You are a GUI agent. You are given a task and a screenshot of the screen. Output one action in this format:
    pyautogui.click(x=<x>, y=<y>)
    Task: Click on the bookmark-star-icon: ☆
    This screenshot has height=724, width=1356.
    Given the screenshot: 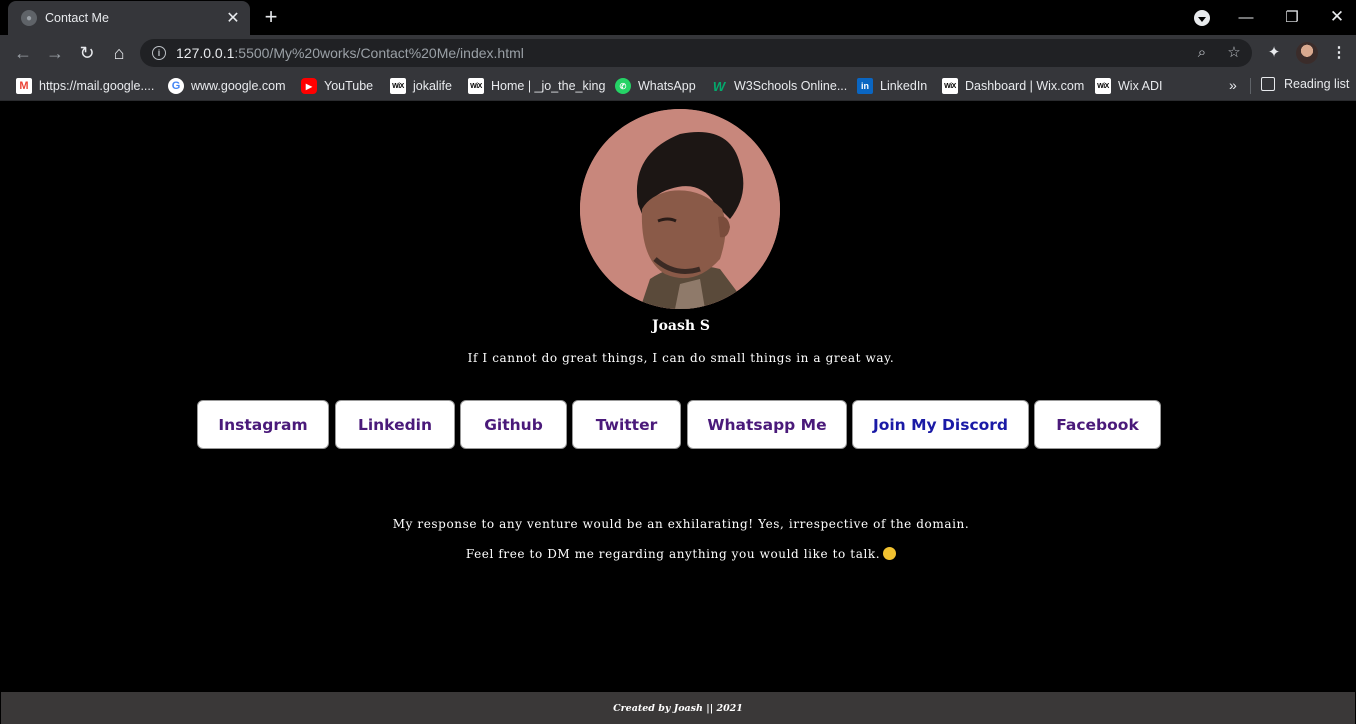 What is the action you would take?
    pyautogui.click(x=1234, y=53)
    